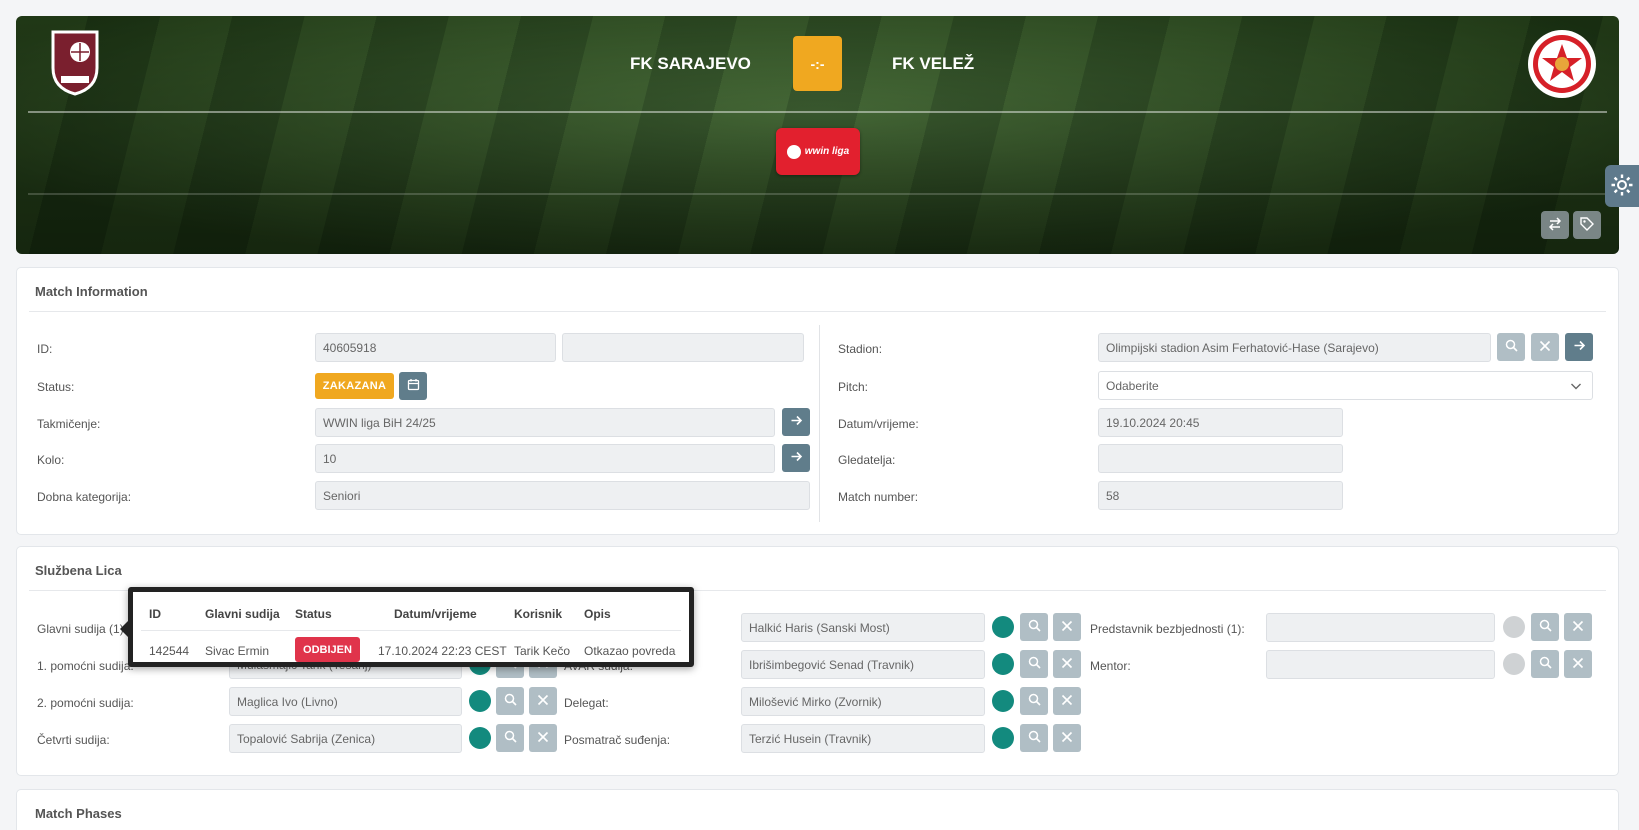 Image resolution: width=1639 pixels, height=830 pixels. I want to click on swap-teams-button, so click(1555, 225).